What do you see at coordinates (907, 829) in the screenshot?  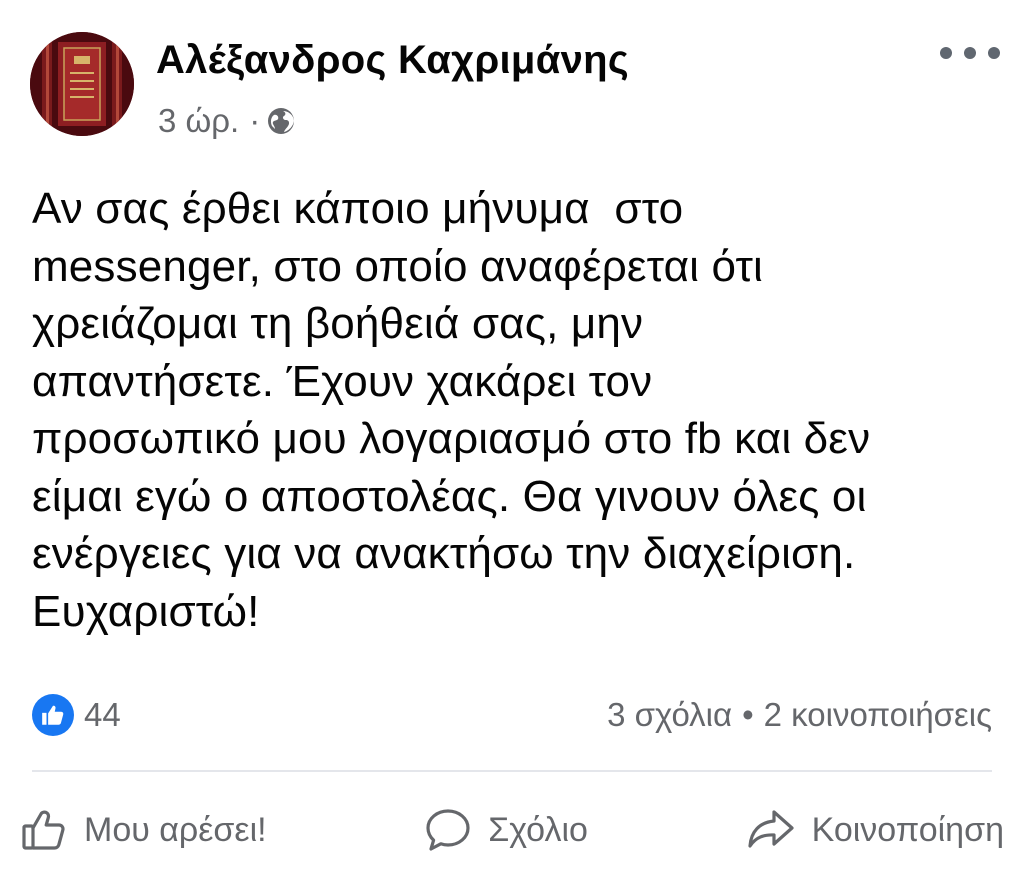 I see `share-label: Κοινοποίηση` at bounding box center [907, 829].